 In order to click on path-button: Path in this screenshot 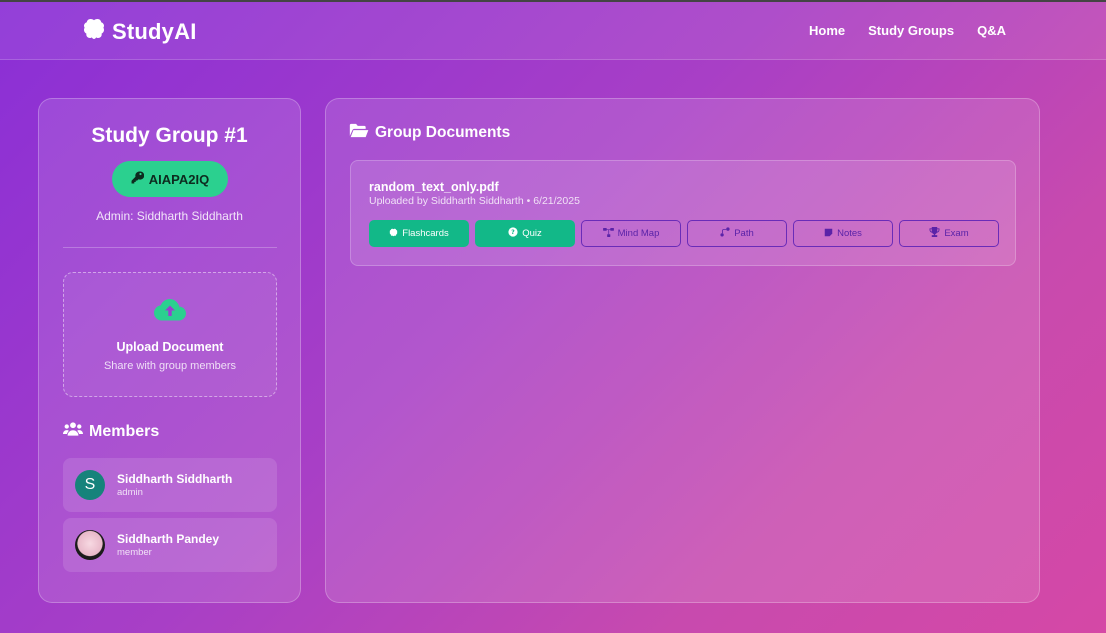, I will do `click(737, 233)`.